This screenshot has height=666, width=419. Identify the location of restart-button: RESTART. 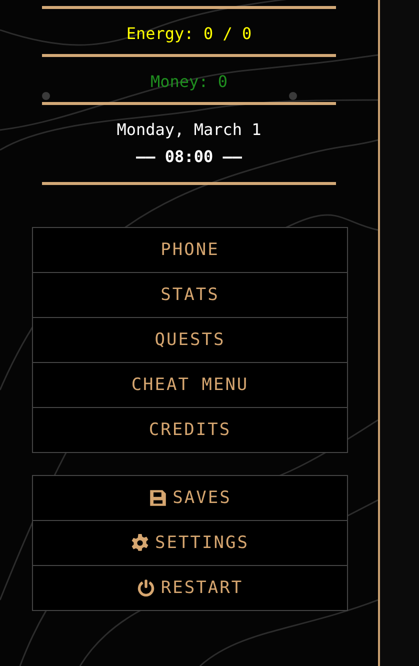
(190, 587).